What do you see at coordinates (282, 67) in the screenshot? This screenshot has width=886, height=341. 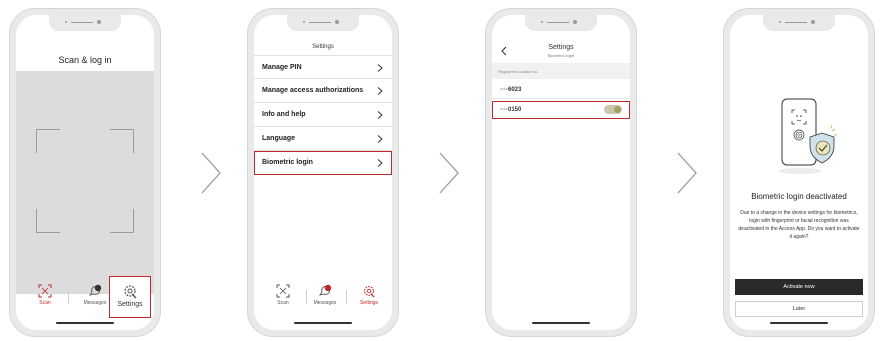 I see `menu-item-label: Manage PIN` at bounding box center [282, 67].